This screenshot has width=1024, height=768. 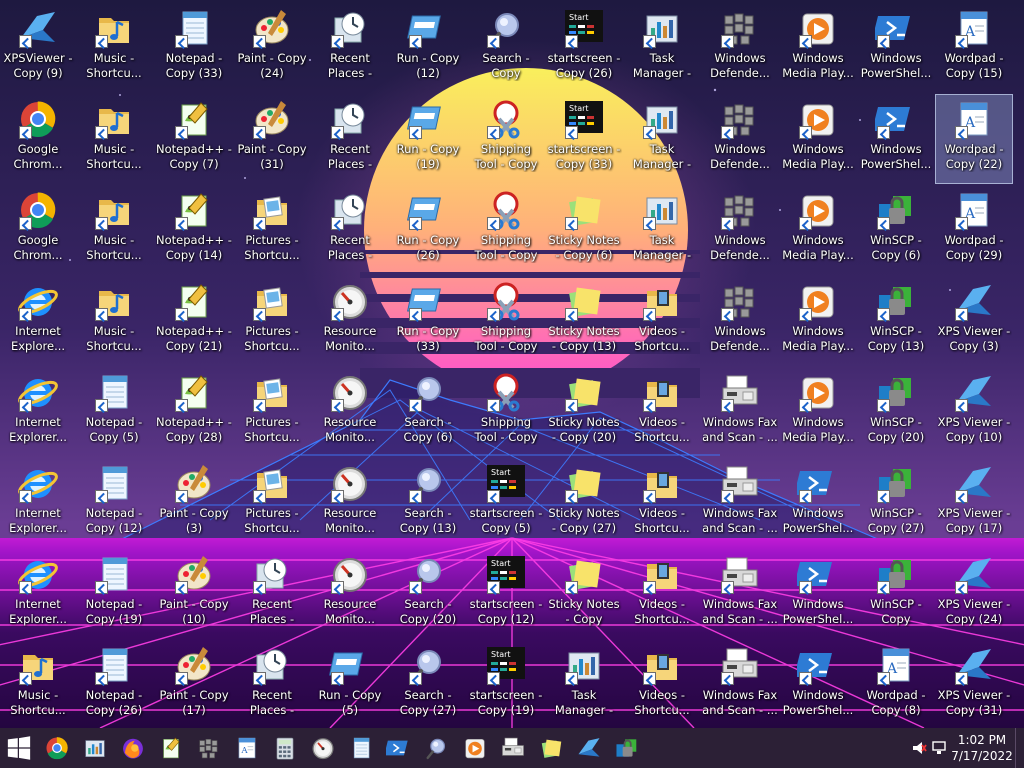 I want to click on desktop-icon: Shipping Tool - Copy (8), so click(x=506, y=139).